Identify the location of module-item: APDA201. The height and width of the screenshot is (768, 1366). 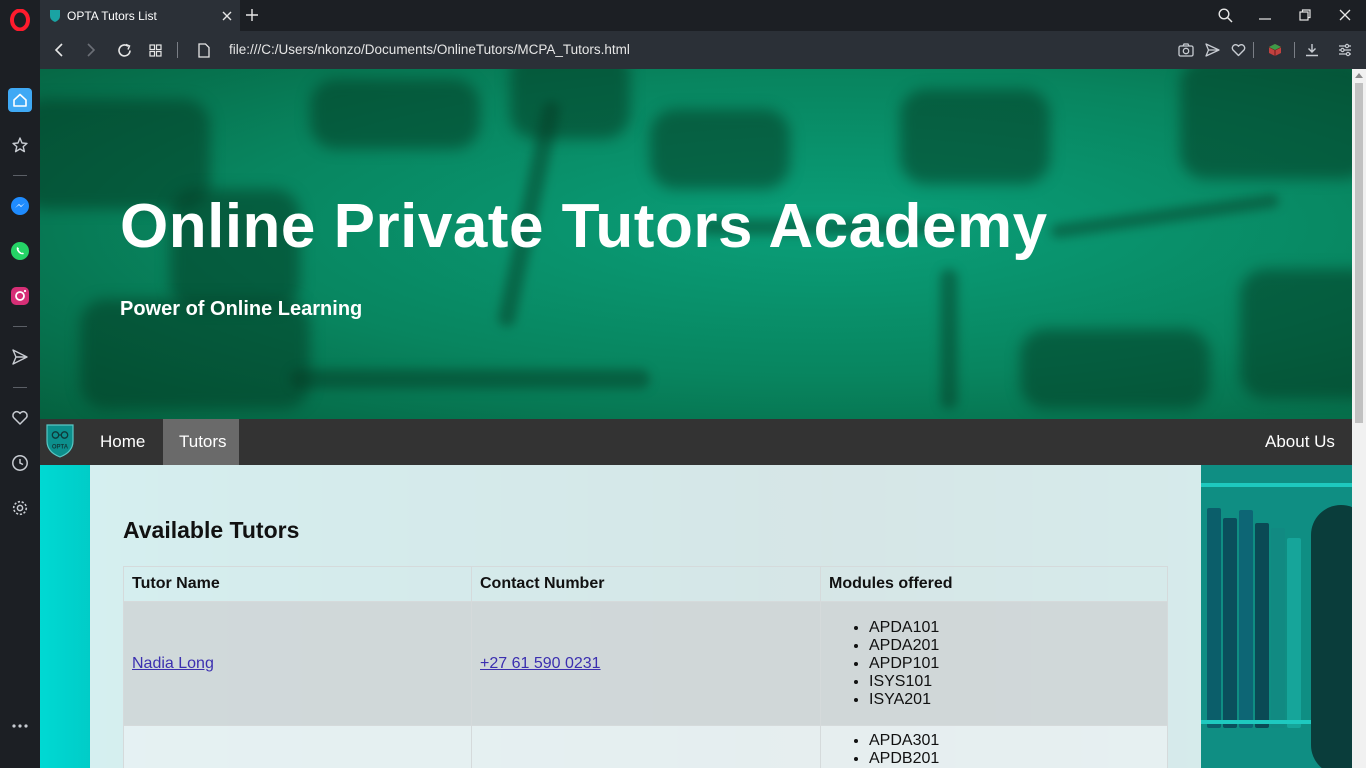
(1014, 646).